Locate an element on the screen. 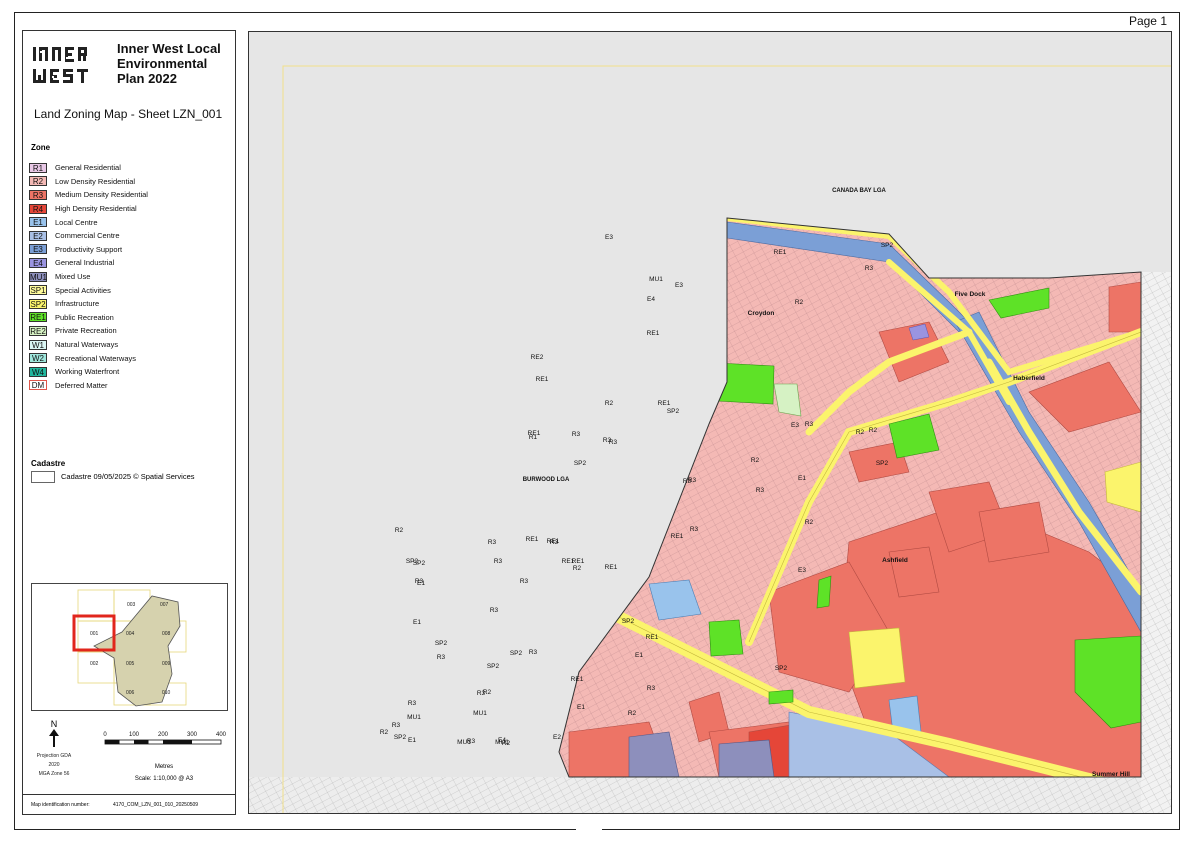 This screenshot has height=844, width=1195. keymap-label: 001 is located at coordinates (94, 634).